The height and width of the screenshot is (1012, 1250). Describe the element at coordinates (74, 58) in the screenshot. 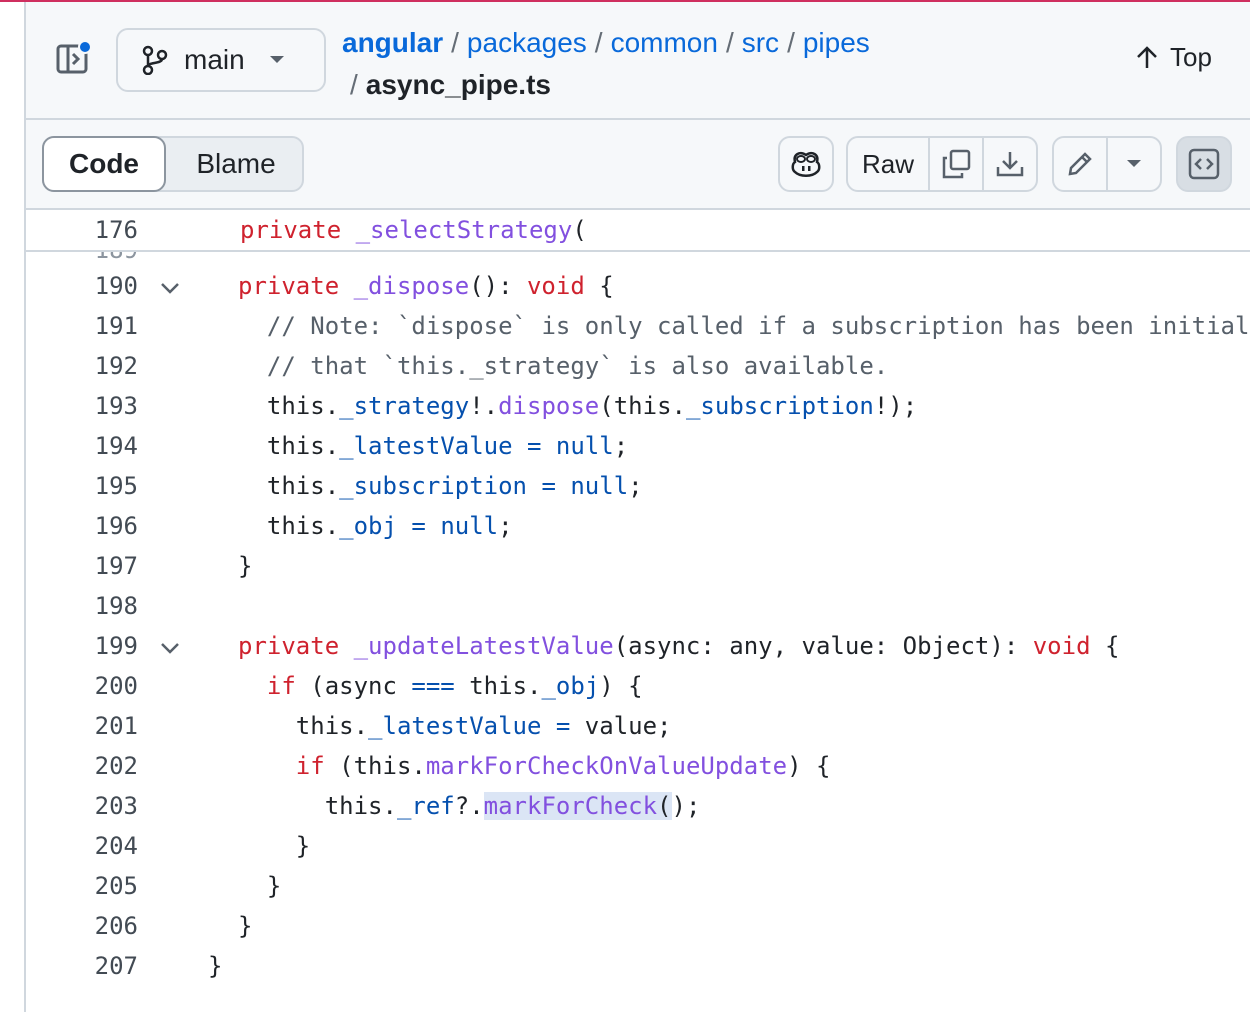

I see `sidebar-toggle-icon` at that location.